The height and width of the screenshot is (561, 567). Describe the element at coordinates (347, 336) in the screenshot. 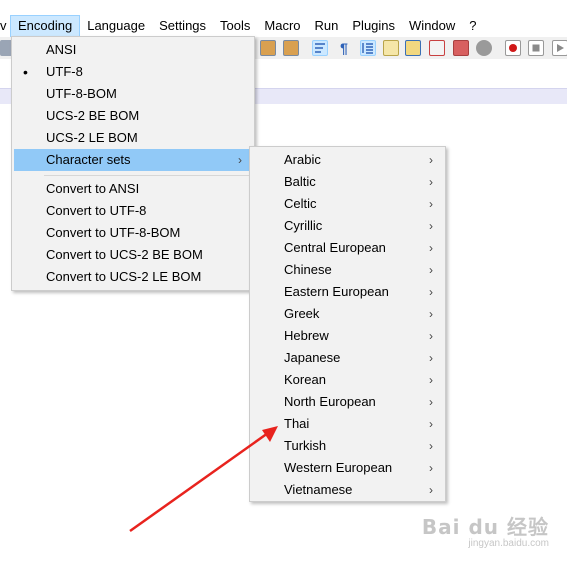

I see `charset-item-hebrew: Hebrew ›` at that location.